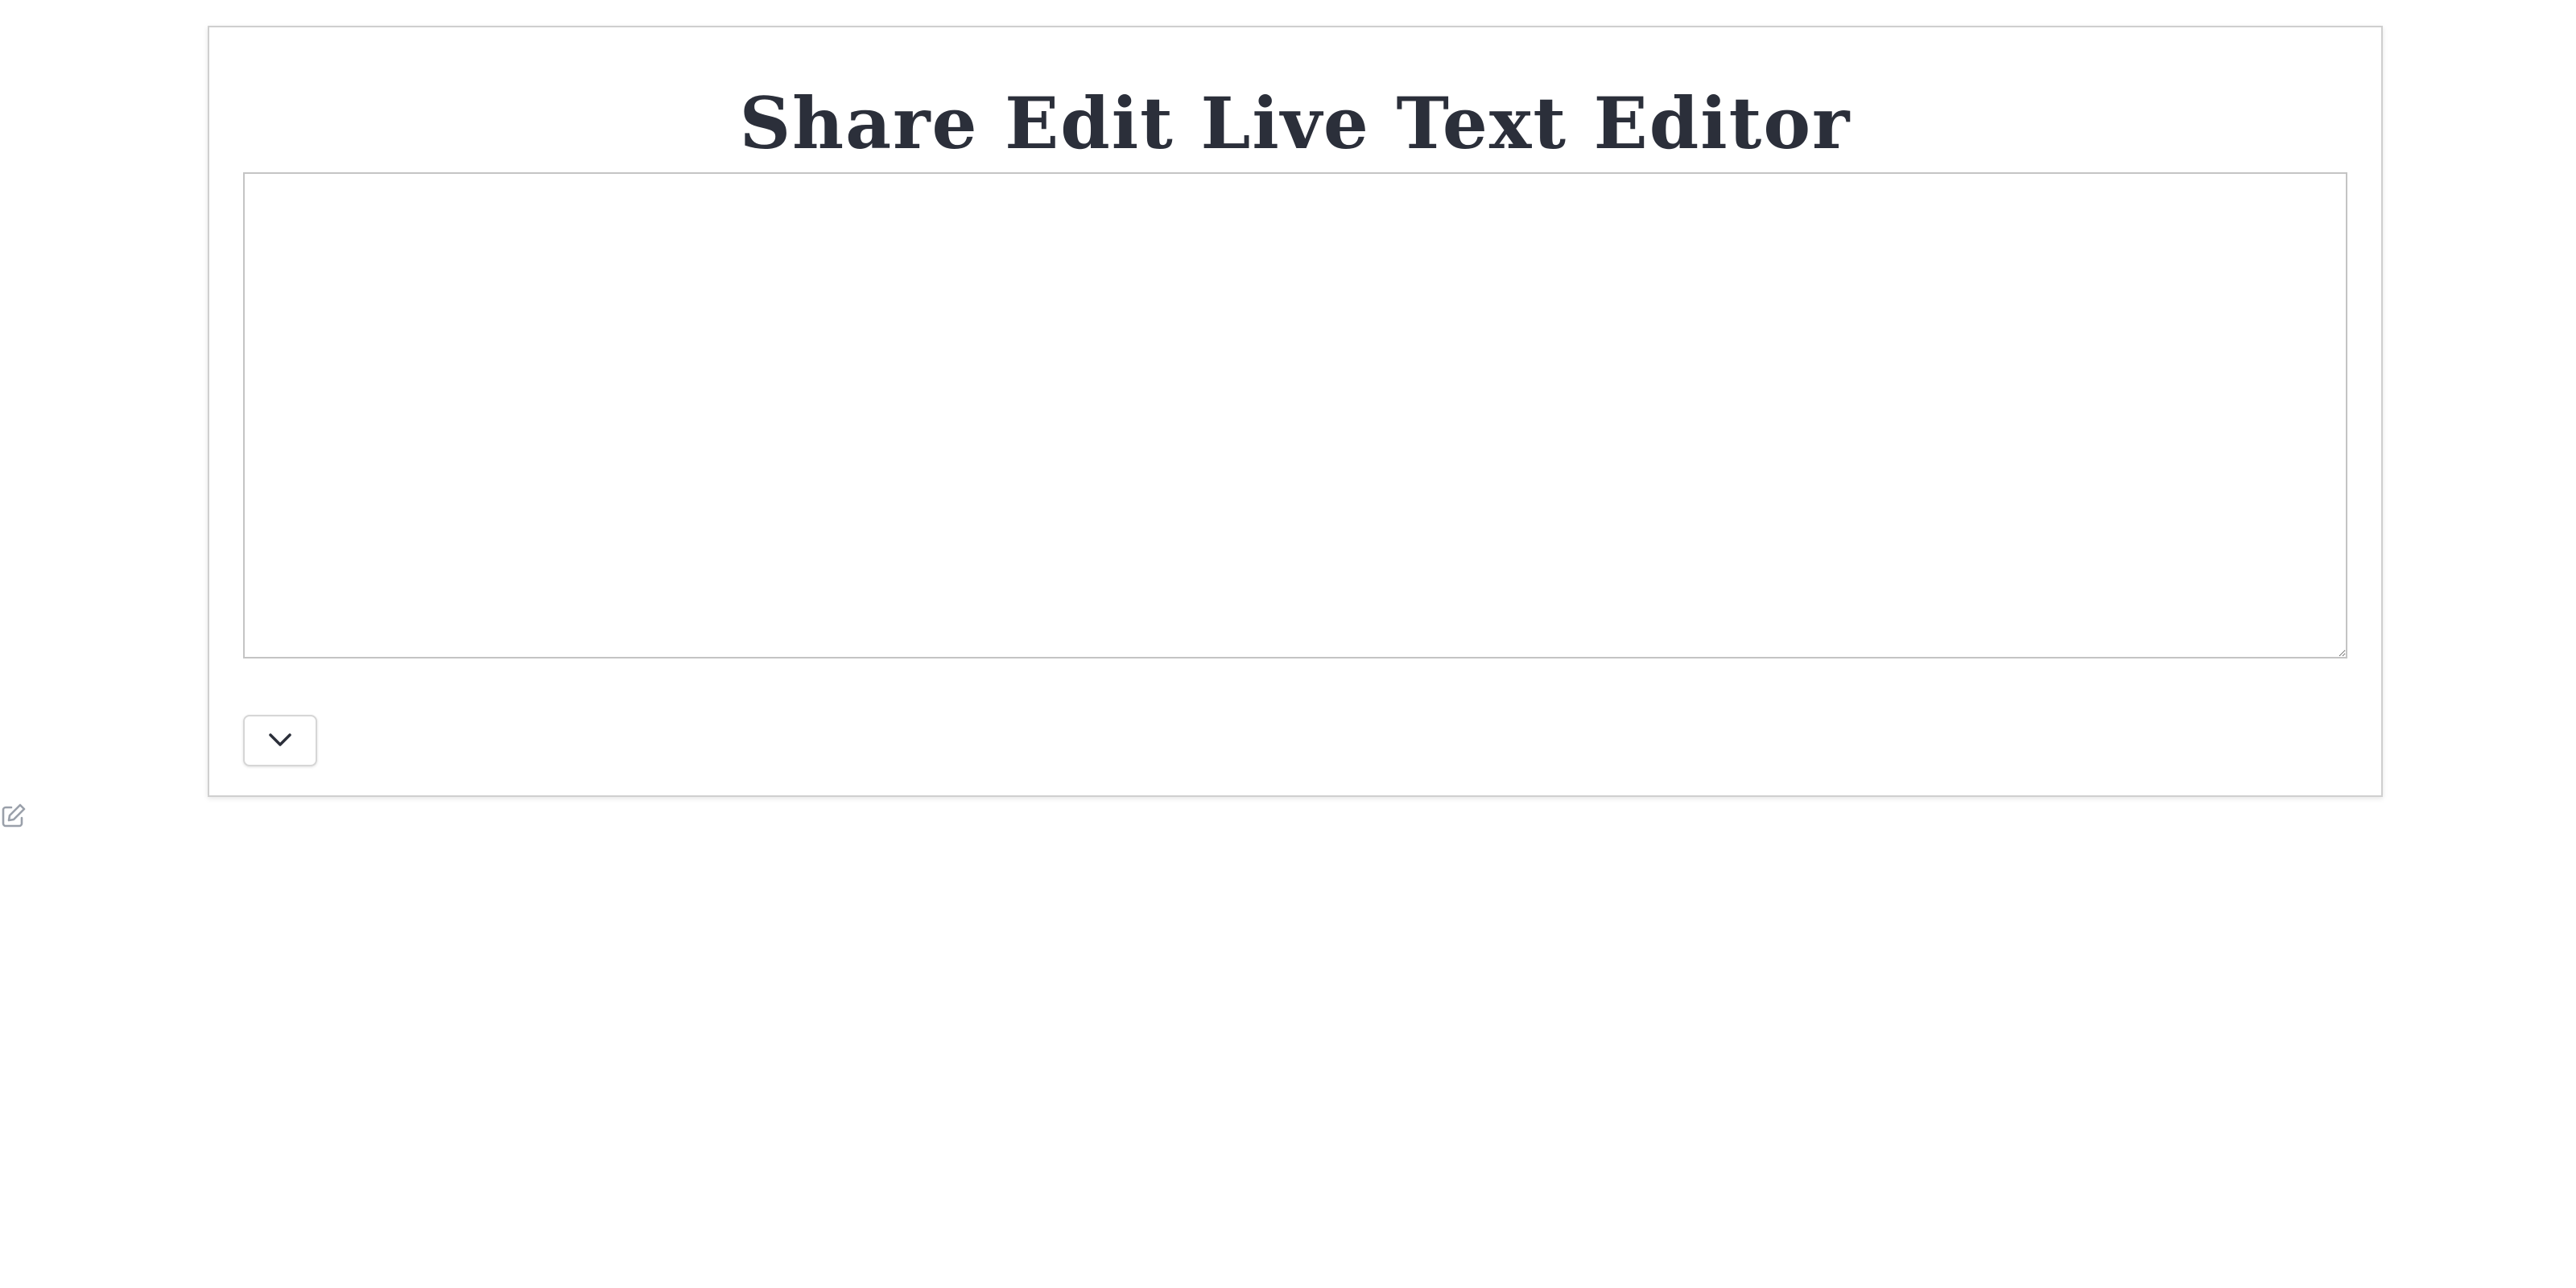 This screenshot has width=2576, height=1288. I want to click on chevron-down-icon, so click(280, 741).